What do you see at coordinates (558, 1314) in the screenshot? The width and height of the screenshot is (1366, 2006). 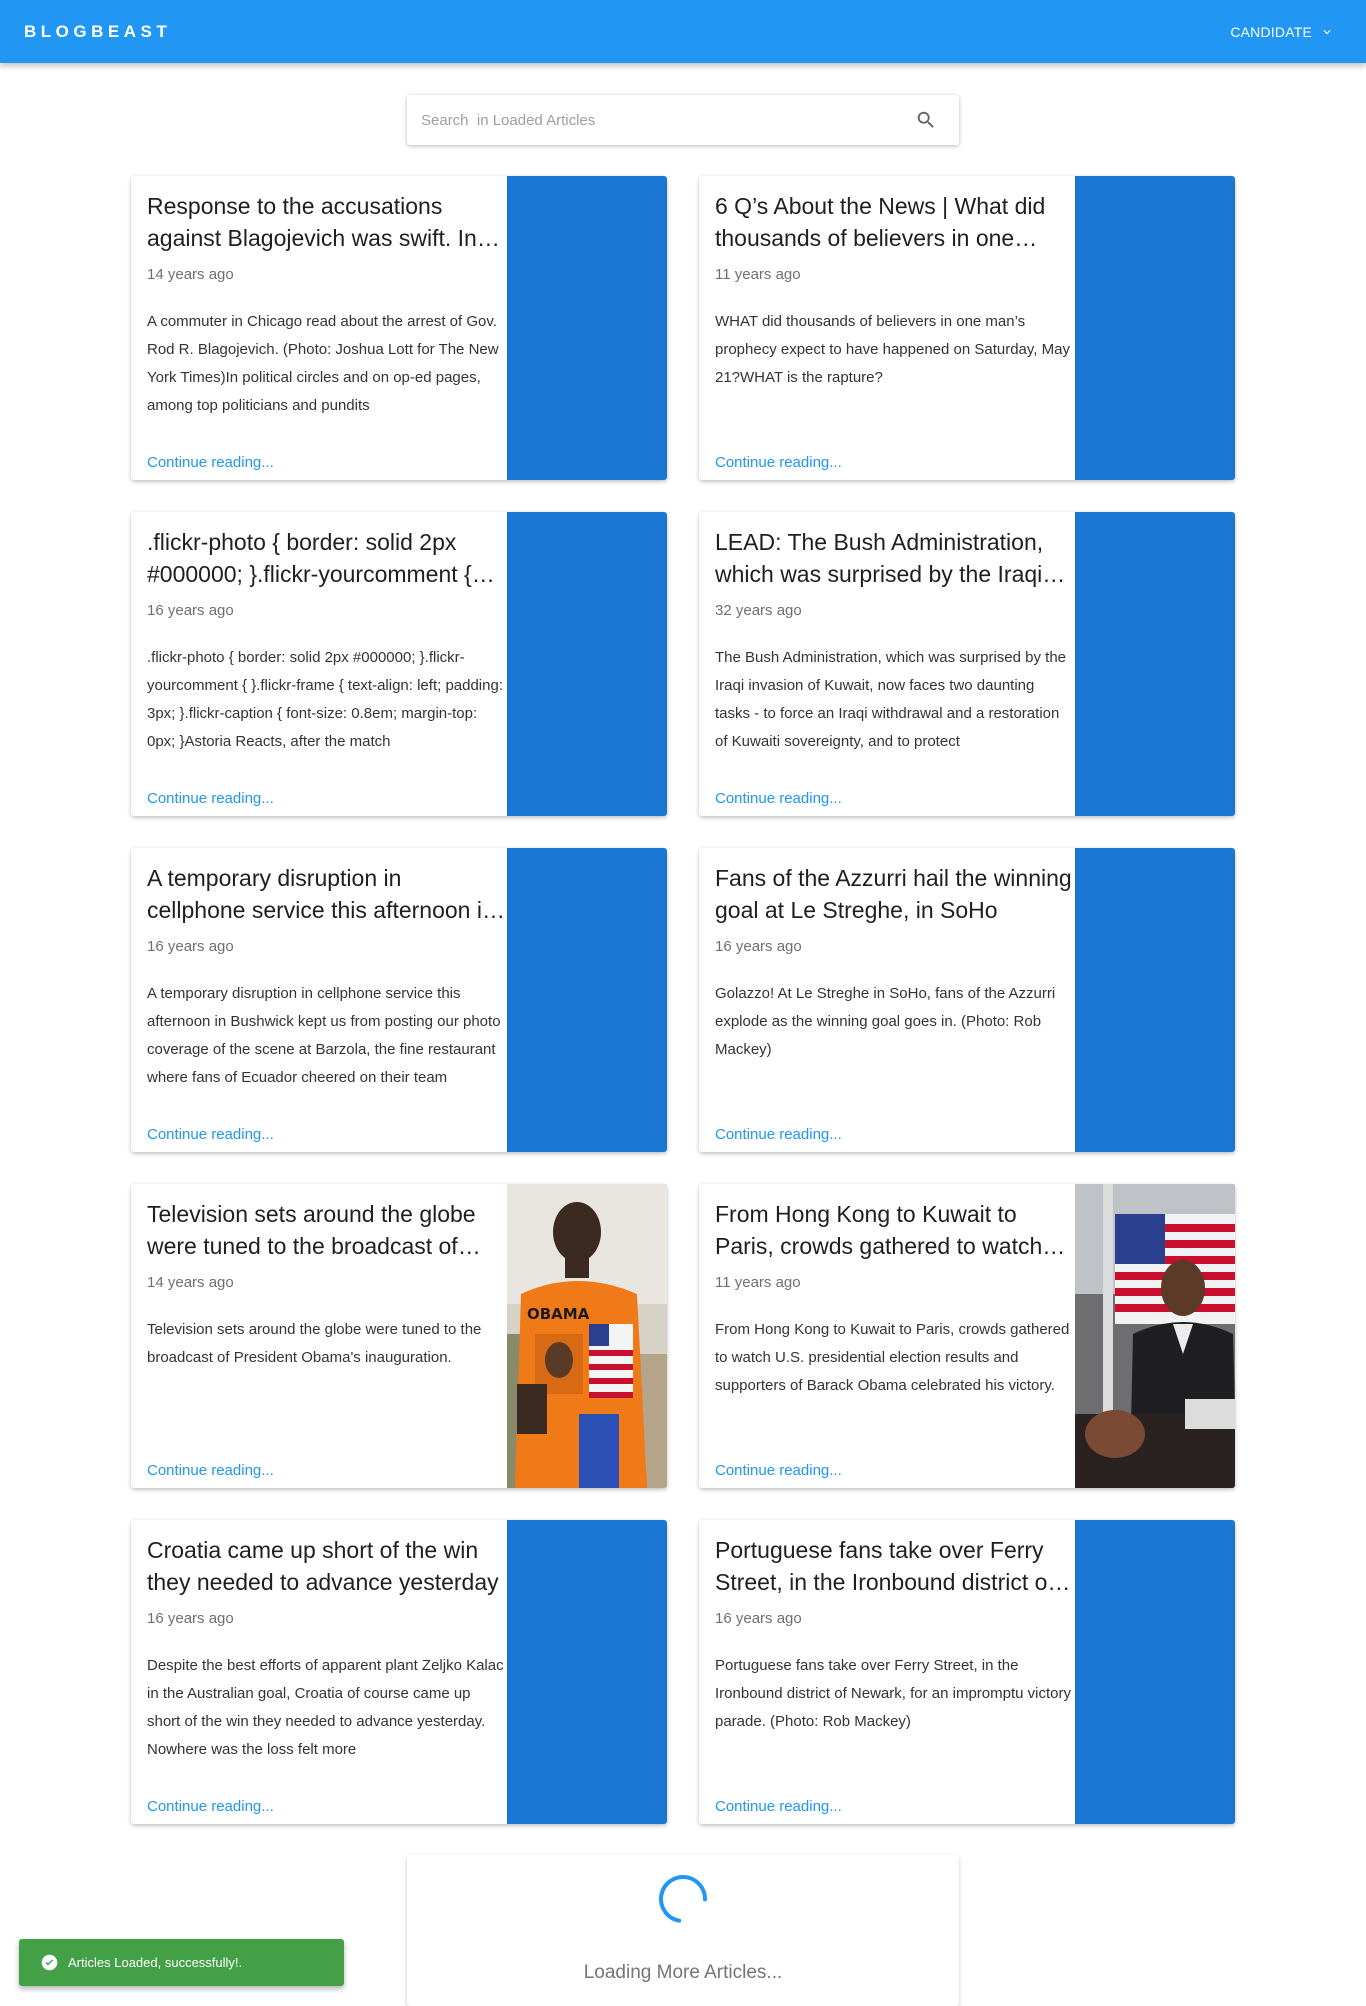 I see `svg-text: OBAMA` at bounding box center [558, 1314].